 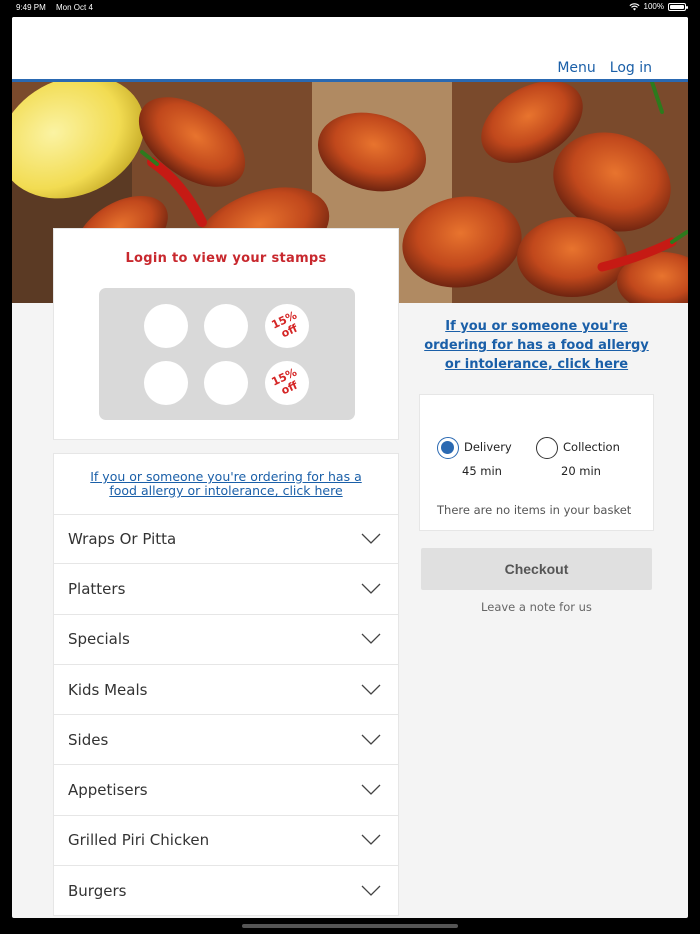 I want to click on category-label: Sides, so click(x=88, y=739).